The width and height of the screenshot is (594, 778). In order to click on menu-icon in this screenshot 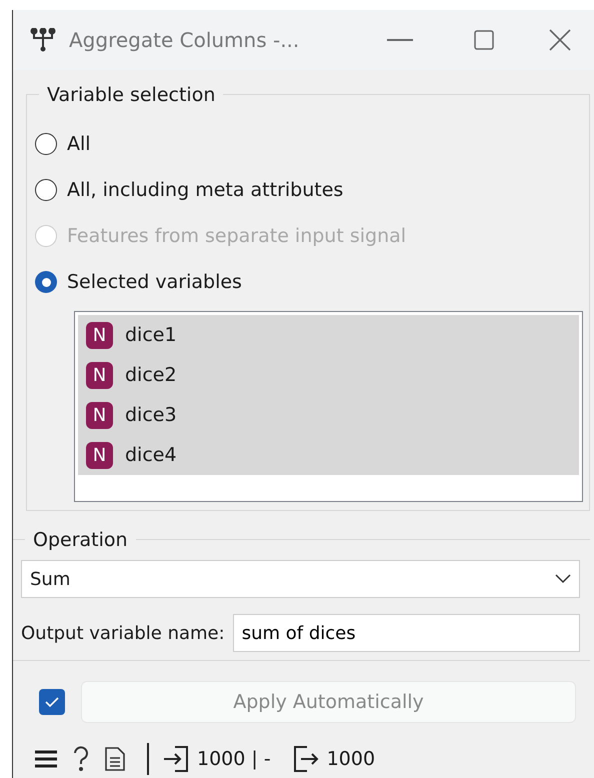, I will do `click(46, 759)`.